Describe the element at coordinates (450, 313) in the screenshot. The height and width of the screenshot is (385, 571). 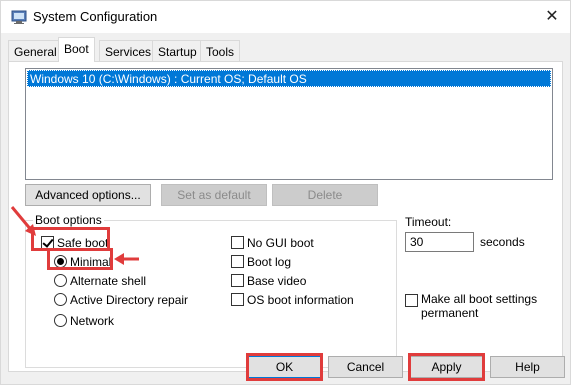
I see `make-permanent-label-line2: permanent` at that location.